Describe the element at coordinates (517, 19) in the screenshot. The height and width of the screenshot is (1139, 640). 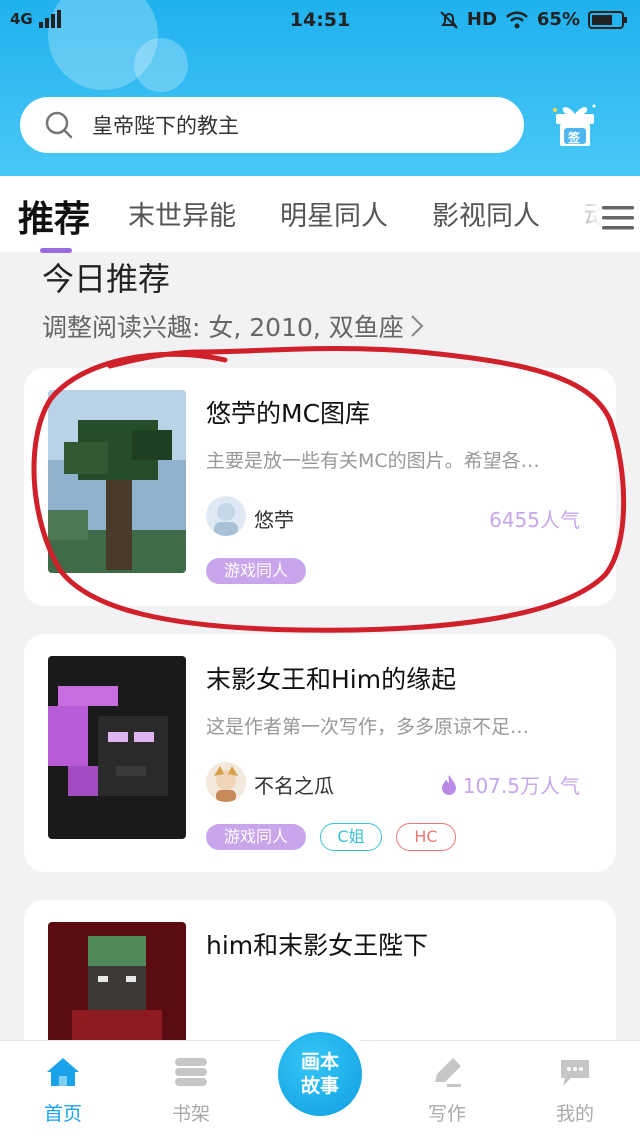
I see `wifi-icon` at that location.